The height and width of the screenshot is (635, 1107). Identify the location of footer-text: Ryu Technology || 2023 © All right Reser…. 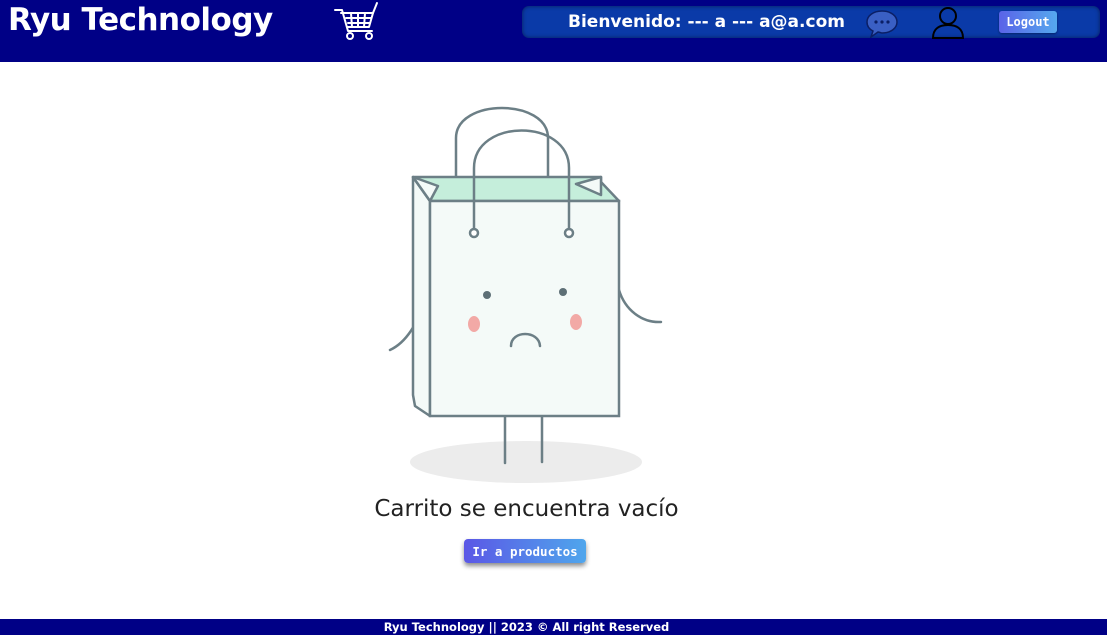
(526, 627).